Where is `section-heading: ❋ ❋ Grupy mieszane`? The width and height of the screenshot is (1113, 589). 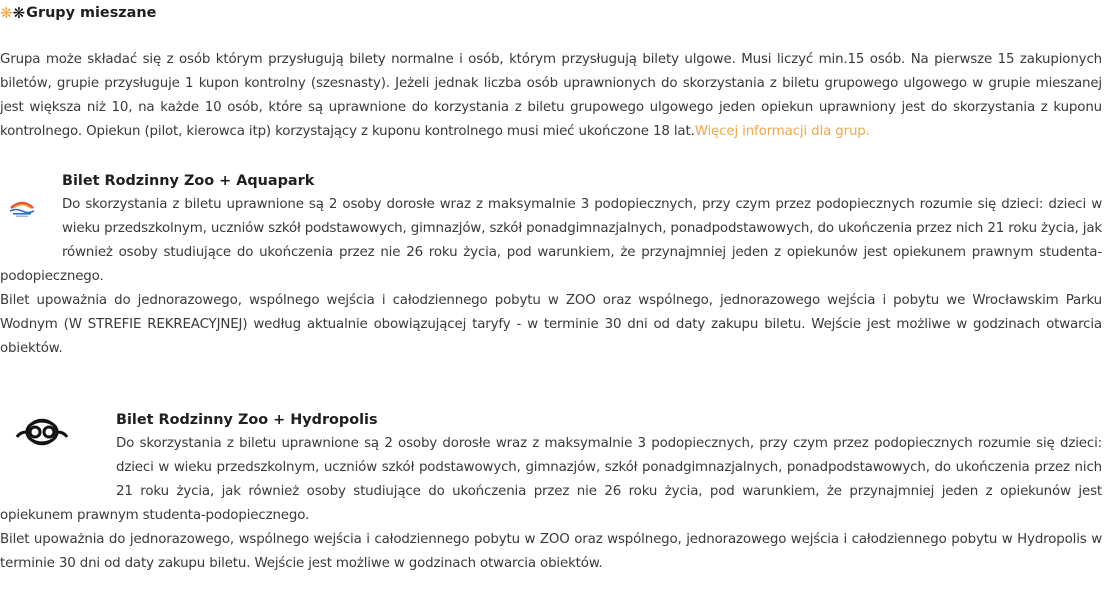
section-heading: ❋ ❋ Grupy mieszane is located at coordinates (78, 13).